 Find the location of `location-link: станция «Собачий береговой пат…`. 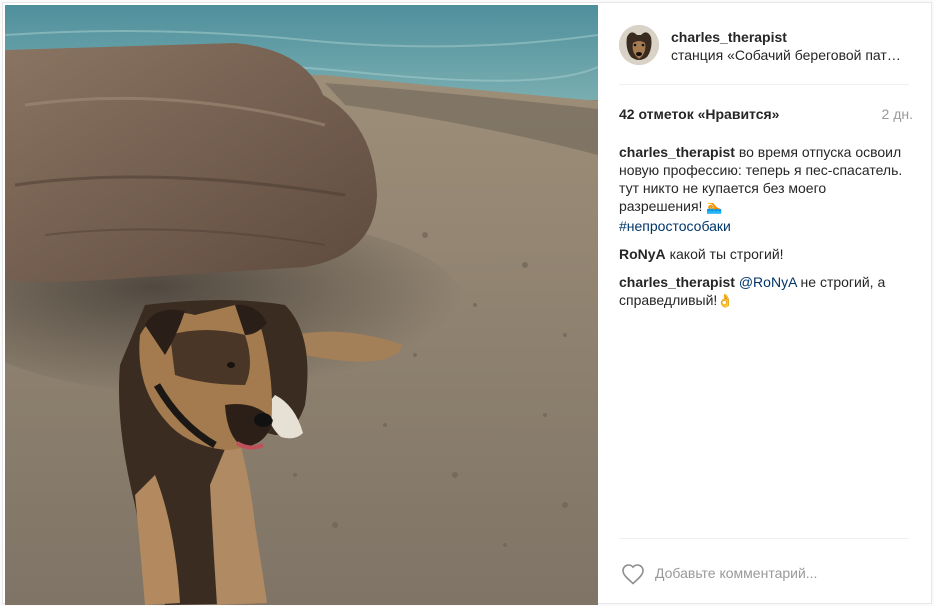

location-link: станция «Собачий береговой пат… is located at coordinates (791, 55).